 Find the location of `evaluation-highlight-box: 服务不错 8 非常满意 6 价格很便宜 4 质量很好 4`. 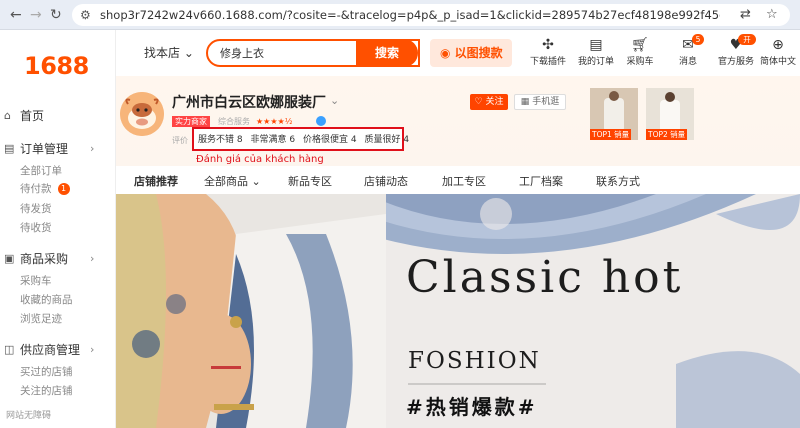

evaluation-highlight-box: 服务不错 8 非常满意 6 价格很便宜 4 质量很好 4 is located at coordinates (300, 139).